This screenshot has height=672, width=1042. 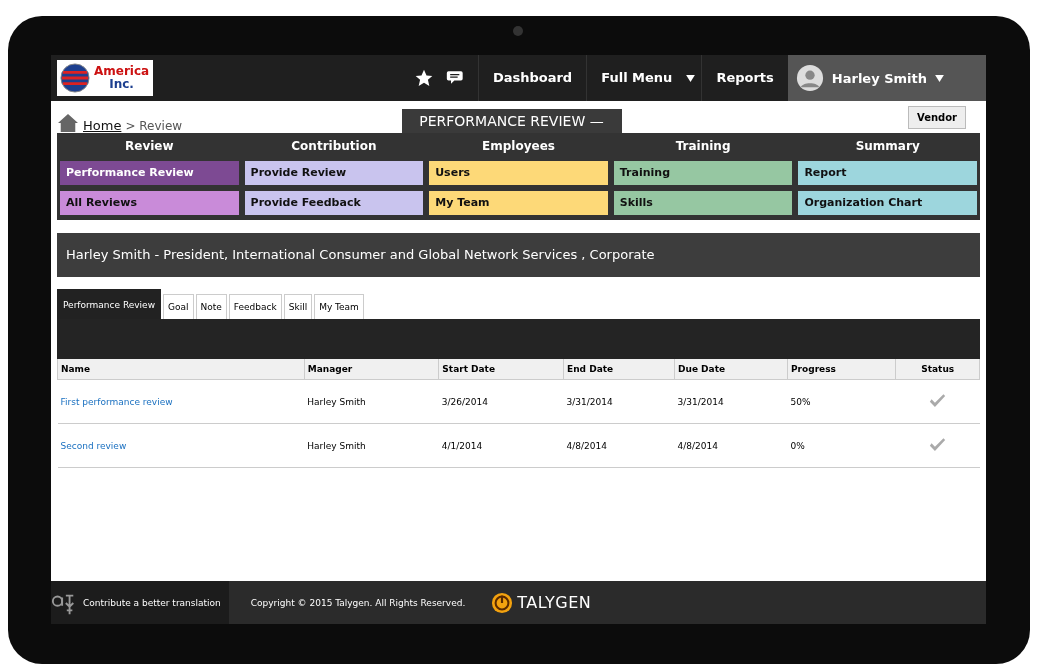 What do you see at coordinates (334, 146) in the screenshot?
I see `menu-heading: Contribution` at bounding box center [334, 146].